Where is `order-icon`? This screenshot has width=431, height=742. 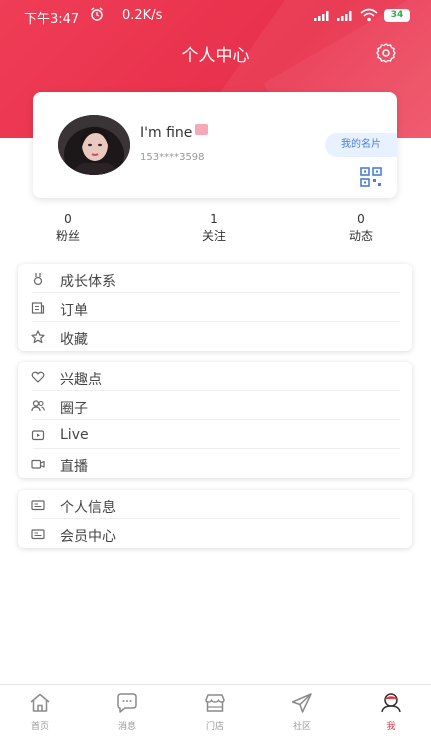 order-icon is located at coordinates (38, 308).